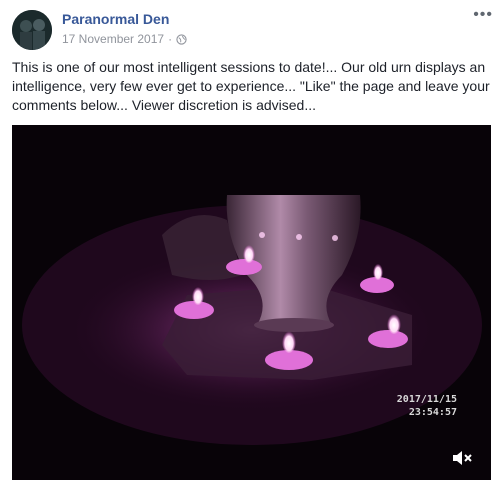 This screenshot has height=485, width=503. I want to click on post-meta: 17 November 2017 ·, so click(124, 39).